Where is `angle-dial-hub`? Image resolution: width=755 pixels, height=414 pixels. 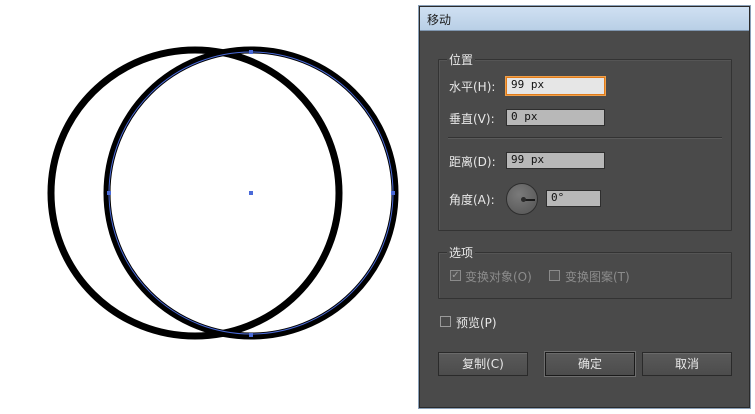 angle-dial-hub is located at coordinates (523, 199).